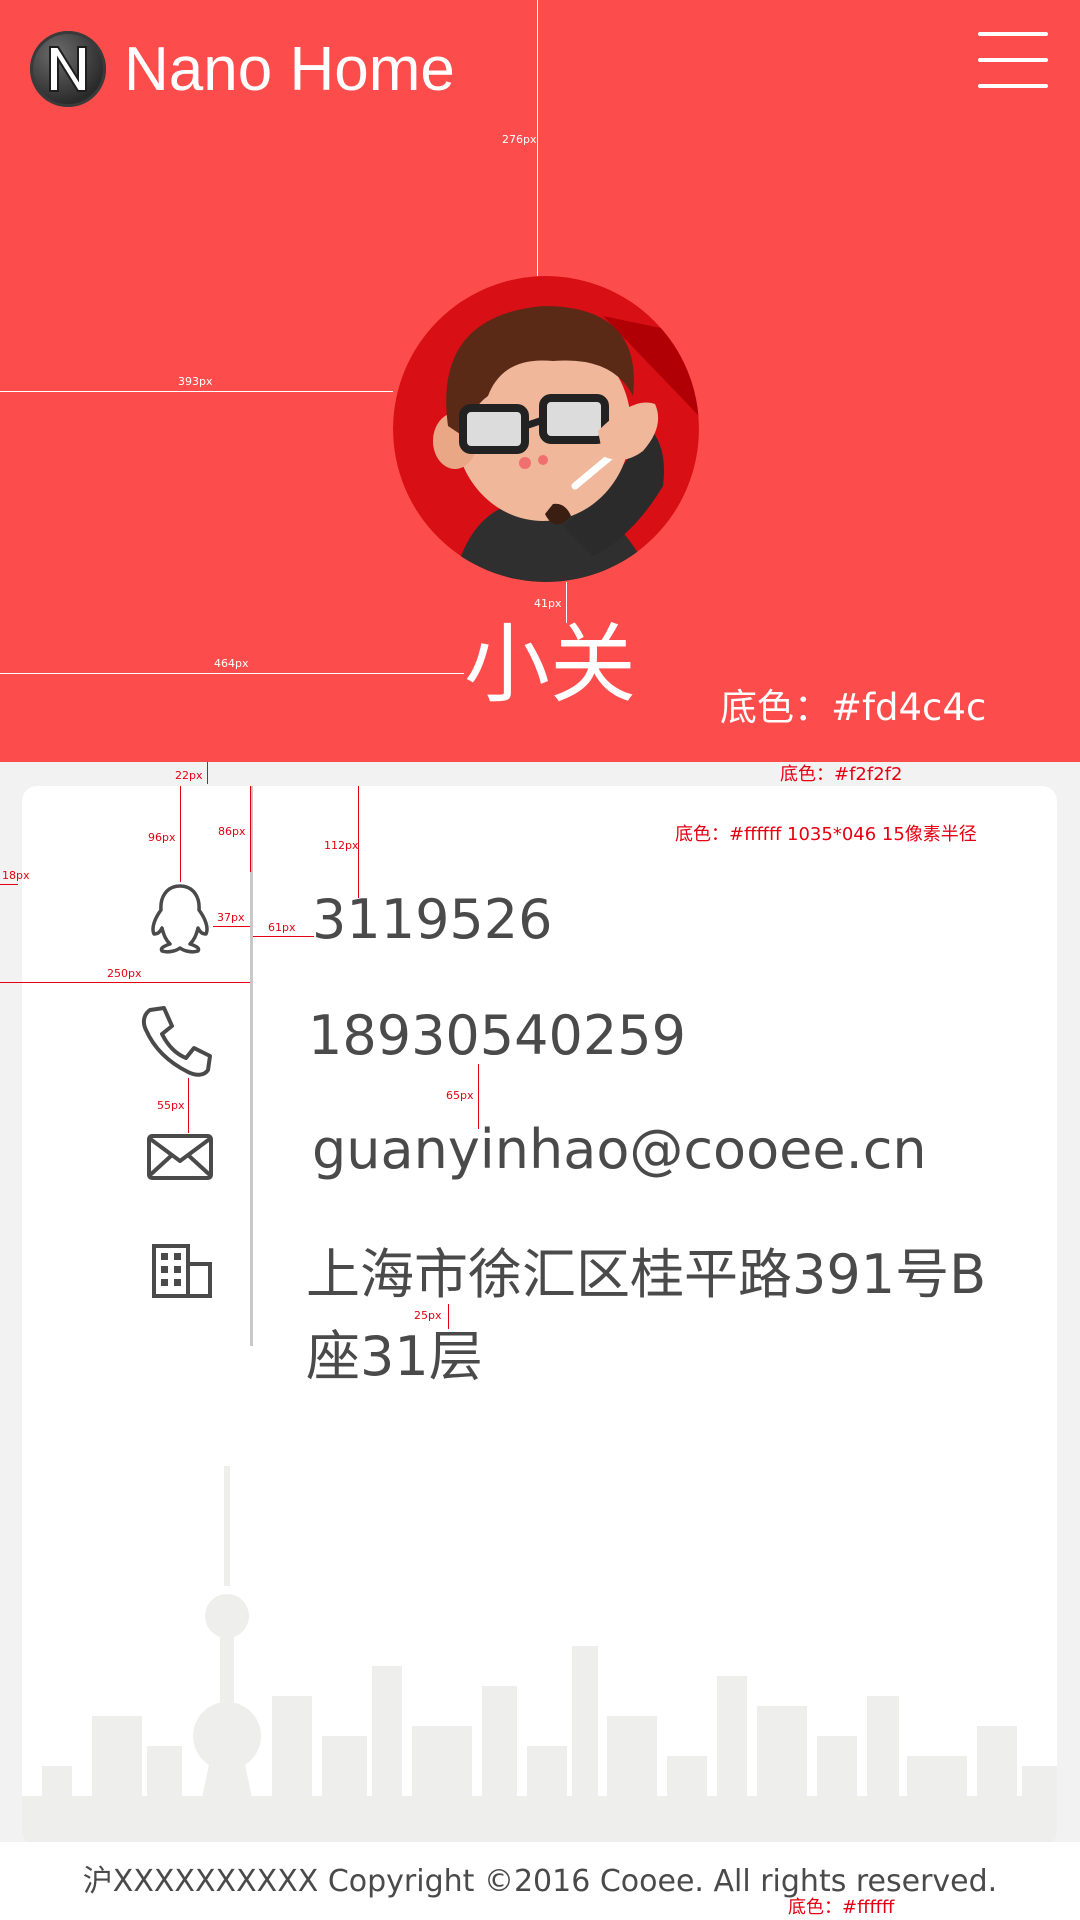  Describe the element at coordinates (180, 1159) in the screenshot. I see `mail-icon` at that location.